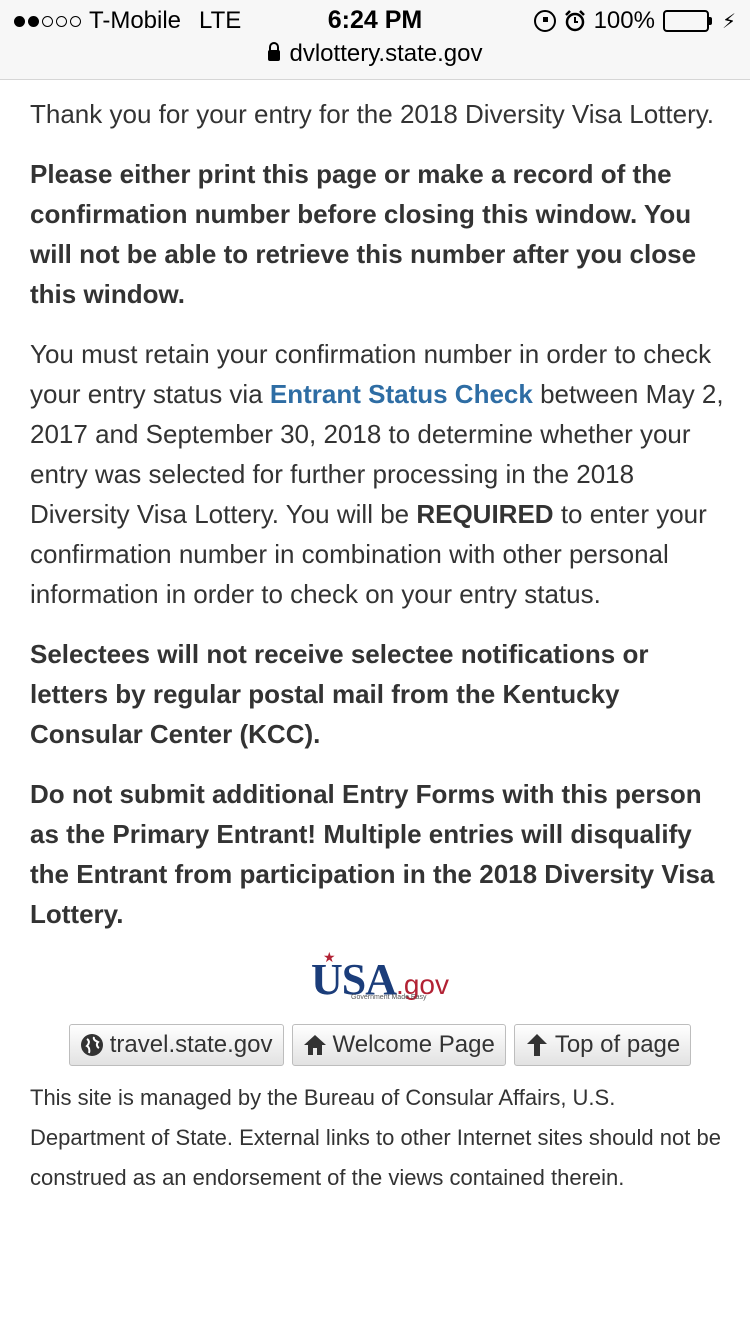  What do you see at coordinates (485, 514) in the screenshot?
I see `required-emphasis: REQUIRED` at bounding box center [485, 514].